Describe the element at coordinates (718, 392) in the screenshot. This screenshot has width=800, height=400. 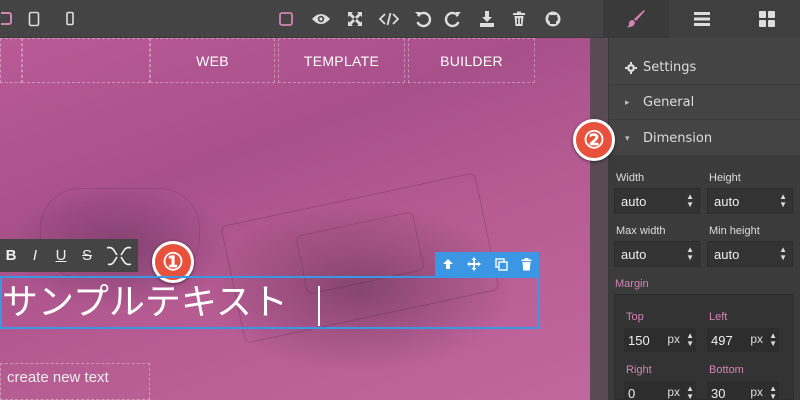
I see `margin-bottom-value: 30` at that location.